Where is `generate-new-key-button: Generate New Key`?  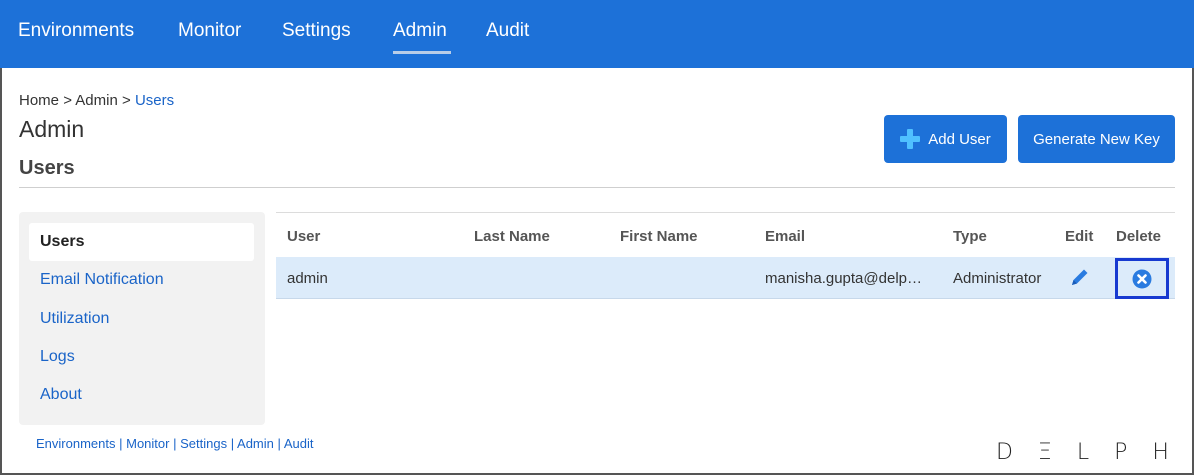
generate-new-key-button: Generate New Key is located at coordinates (1096, 139).